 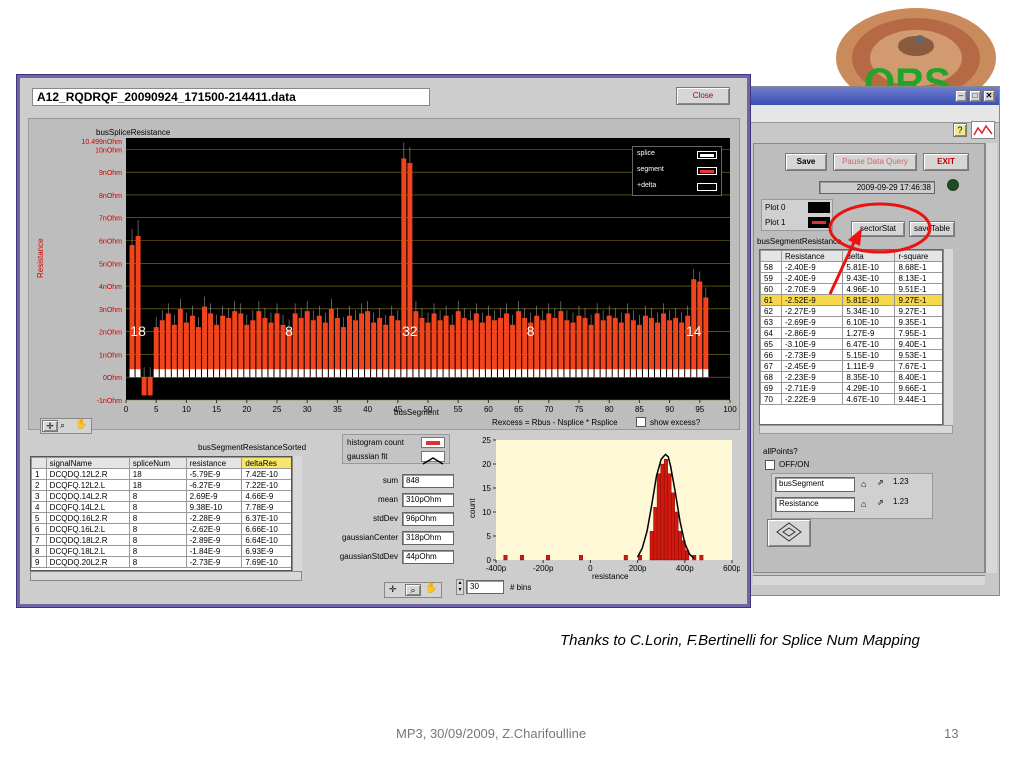 I want to click on bus-table-header: r-square, so click(x=918, y=256).